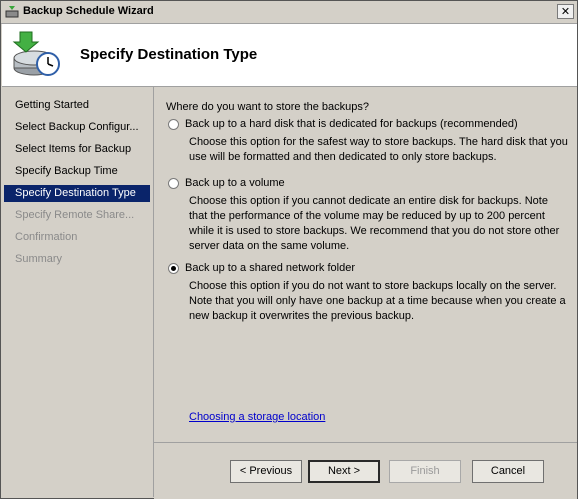 The height and width of the screenshot is (499, 578). What do you see at coordinates (173, 183) in the screenshot?
I see `radio-volume` at bounding box center [173, 183].